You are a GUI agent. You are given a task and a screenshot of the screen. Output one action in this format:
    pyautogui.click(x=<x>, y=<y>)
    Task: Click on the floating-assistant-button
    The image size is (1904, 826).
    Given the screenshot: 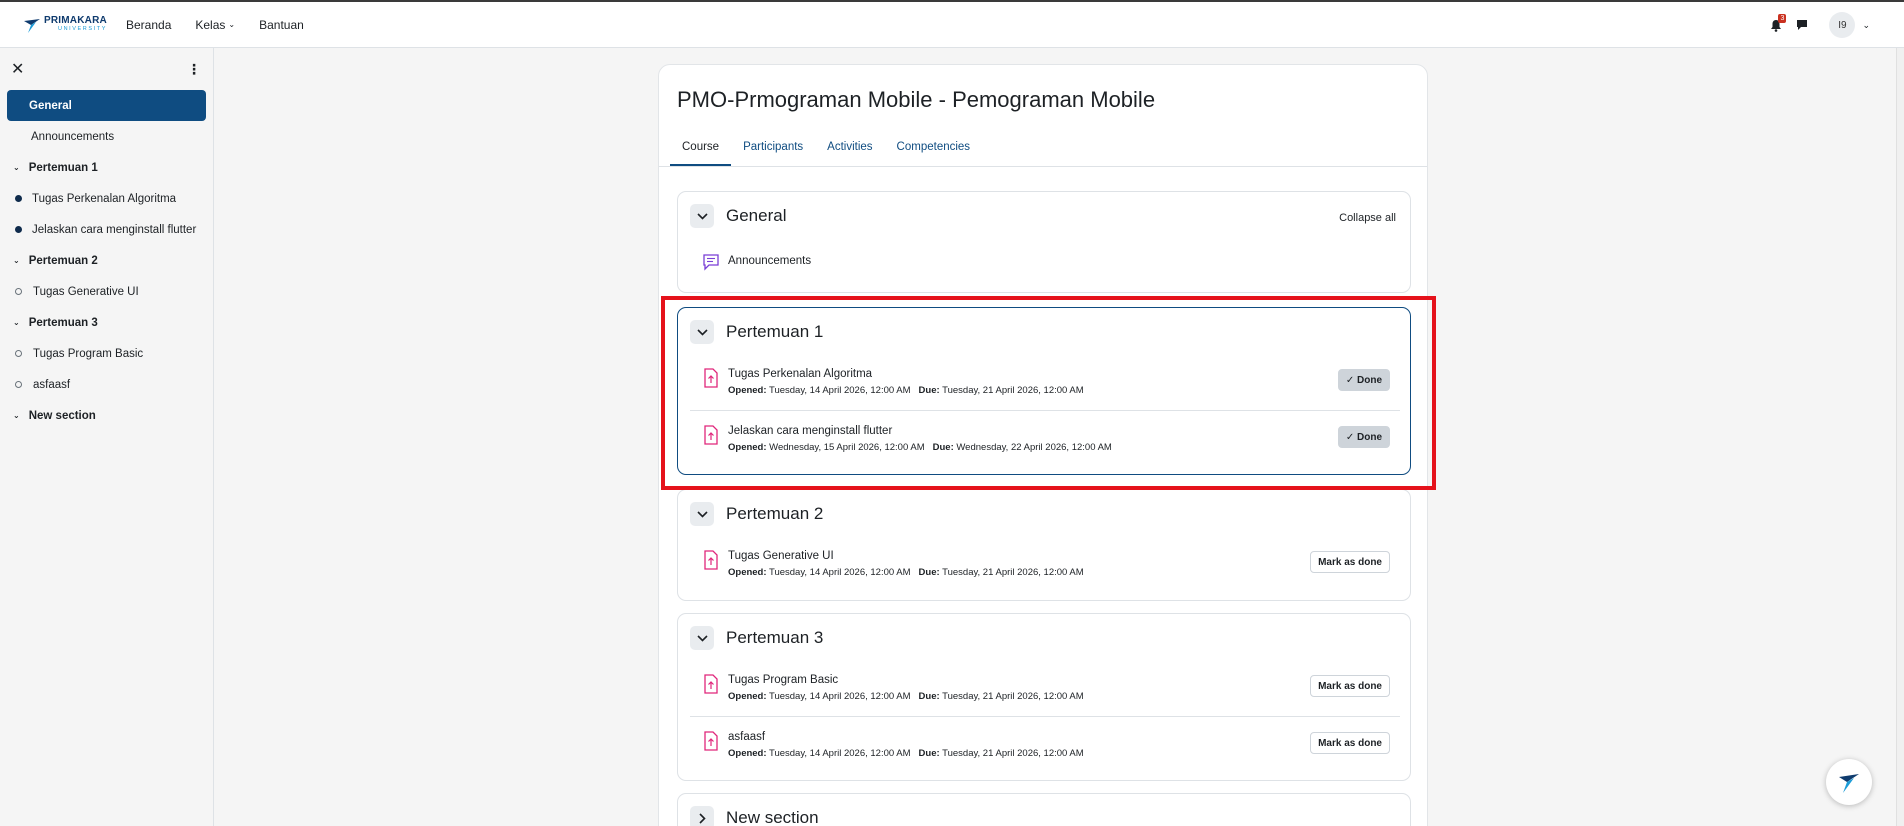 What is the action you would take?
    pyautogui.click(x=1849, y=782)
    